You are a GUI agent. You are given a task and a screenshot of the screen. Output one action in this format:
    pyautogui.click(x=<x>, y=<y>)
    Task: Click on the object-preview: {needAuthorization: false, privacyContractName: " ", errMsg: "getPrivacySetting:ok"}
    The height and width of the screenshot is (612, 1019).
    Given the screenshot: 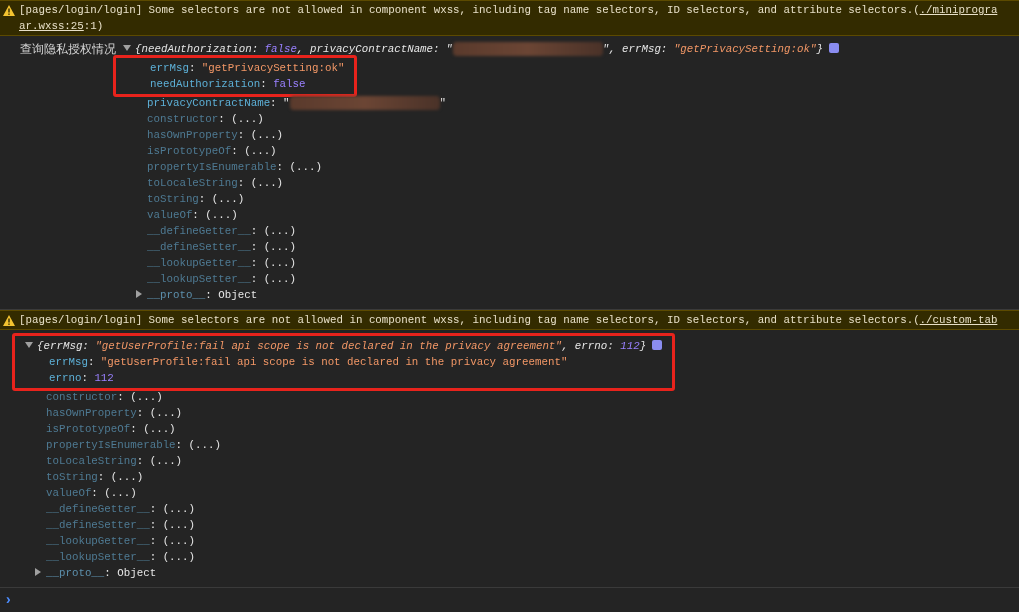 What is the action you would take?
    pyautogui.click(x=479, y=49)
    